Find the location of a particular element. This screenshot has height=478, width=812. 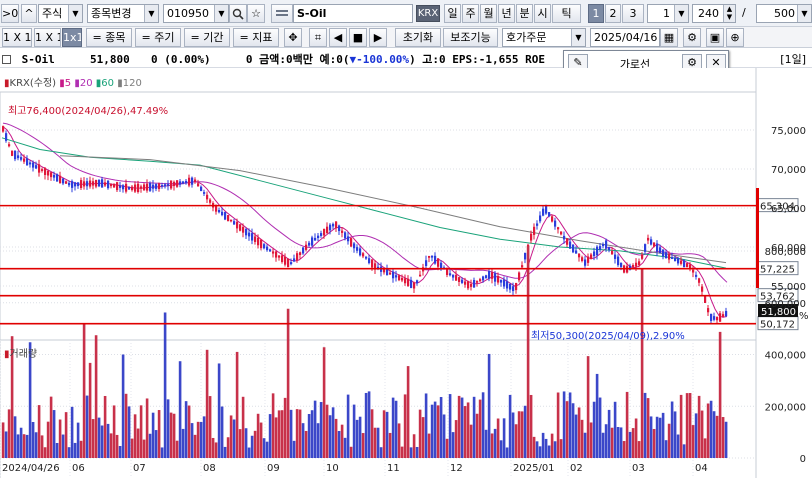

move-cross-icon: ✥ is located at coordinates (293, 37).